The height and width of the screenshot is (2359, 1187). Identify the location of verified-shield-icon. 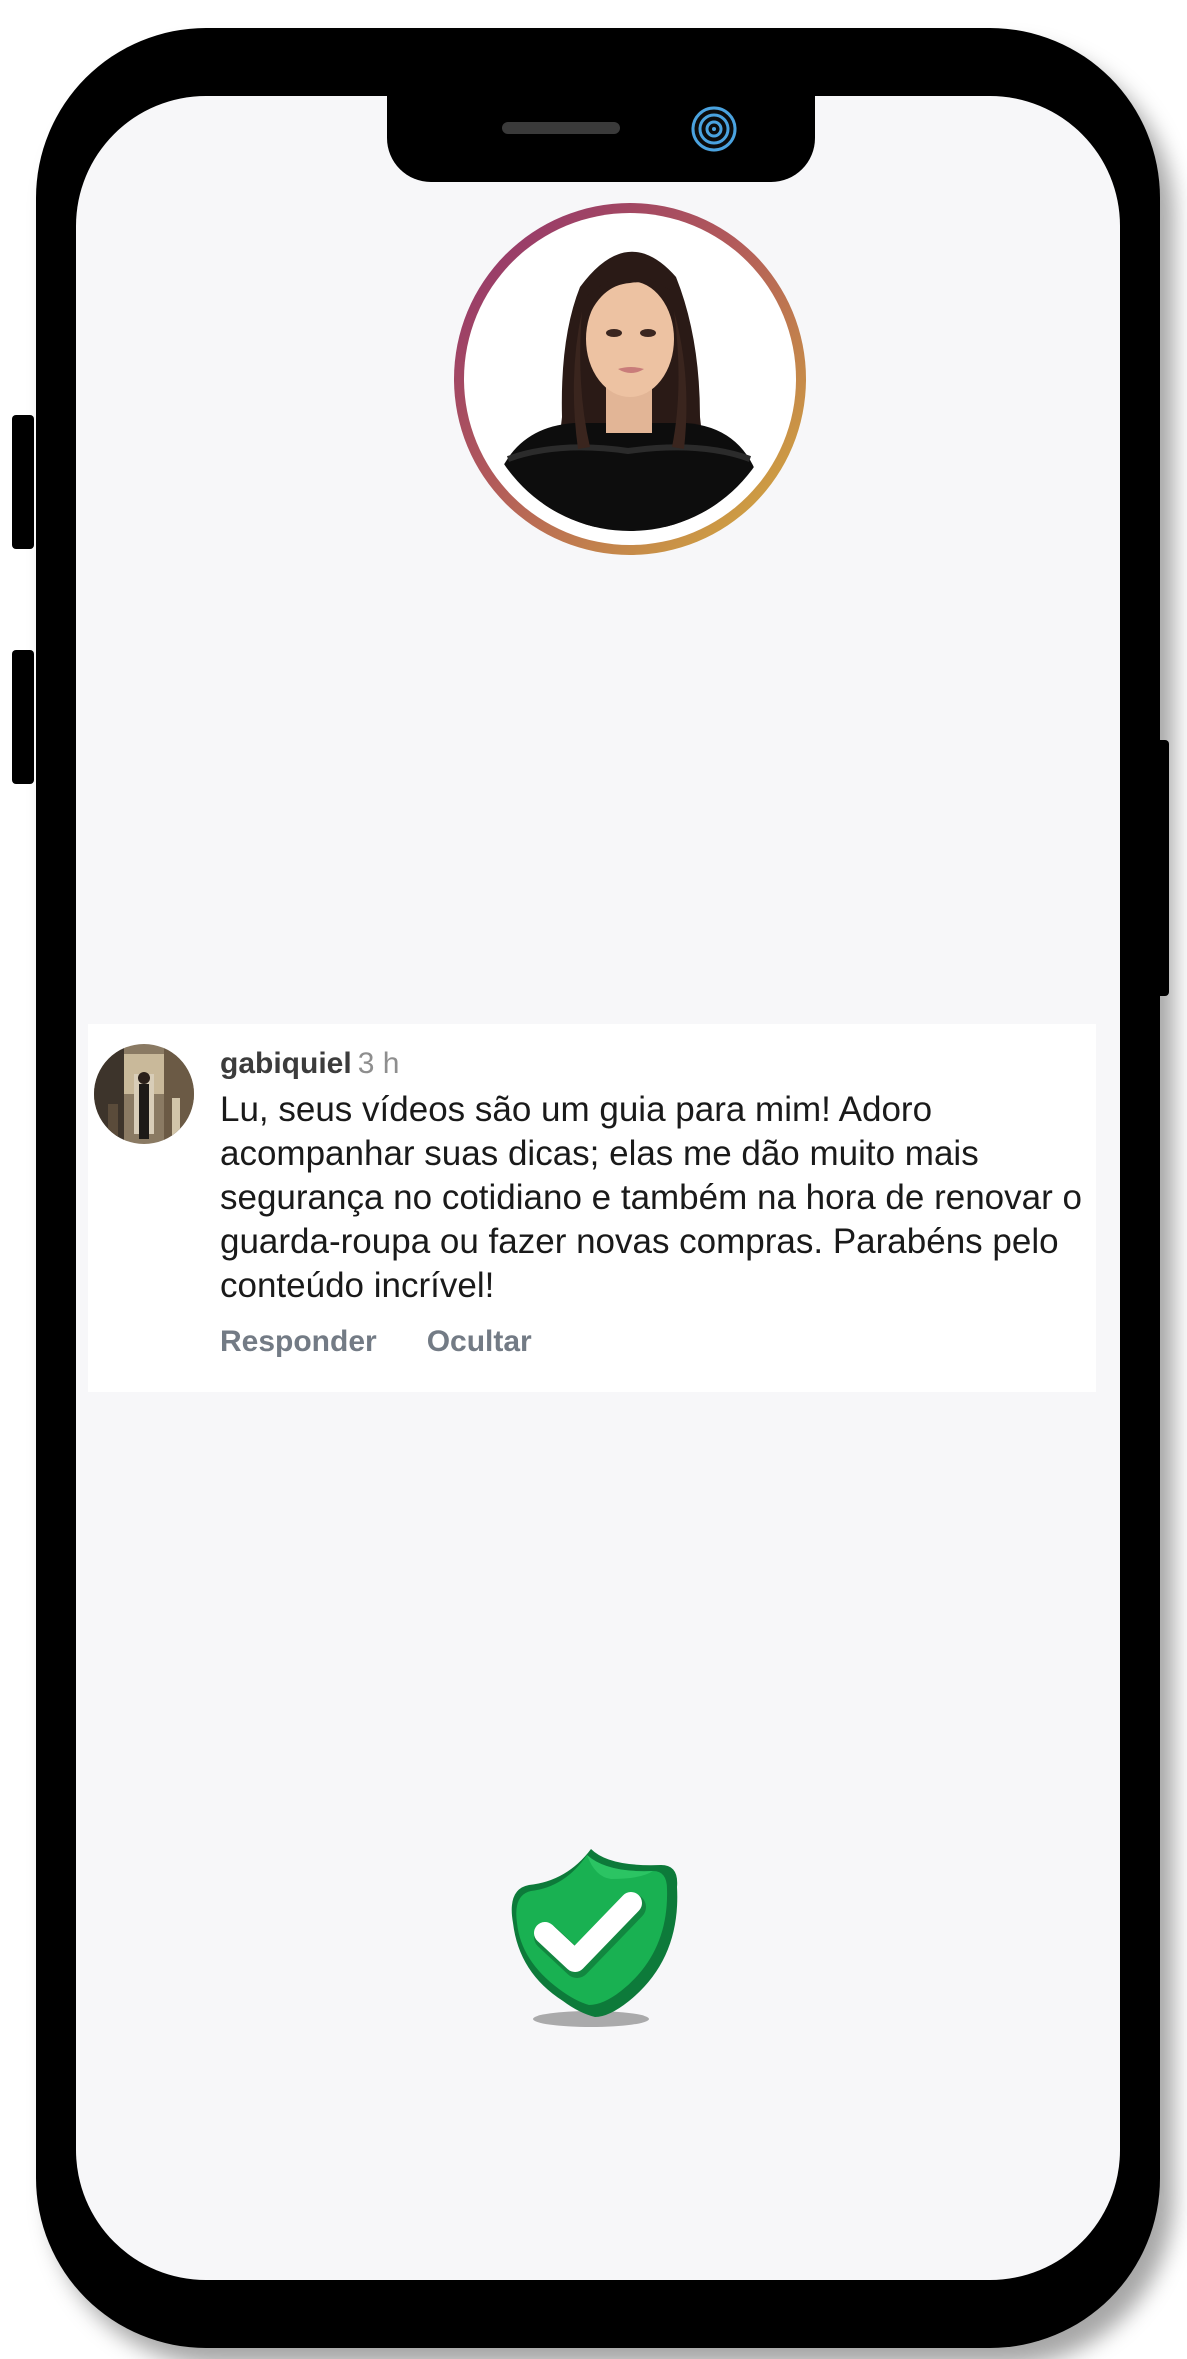
(591, 1941).